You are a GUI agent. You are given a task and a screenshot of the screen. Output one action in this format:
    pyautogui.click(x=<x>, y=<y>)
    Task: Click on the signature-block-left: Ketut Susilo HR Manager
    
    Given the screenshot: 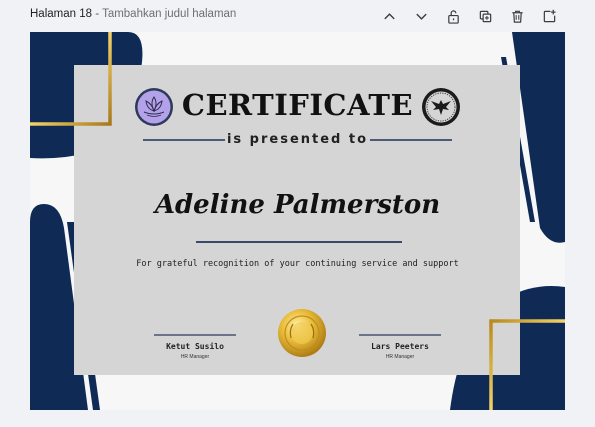 What is the action you would take?
    pyautogui.click(x=195, y=347)
    